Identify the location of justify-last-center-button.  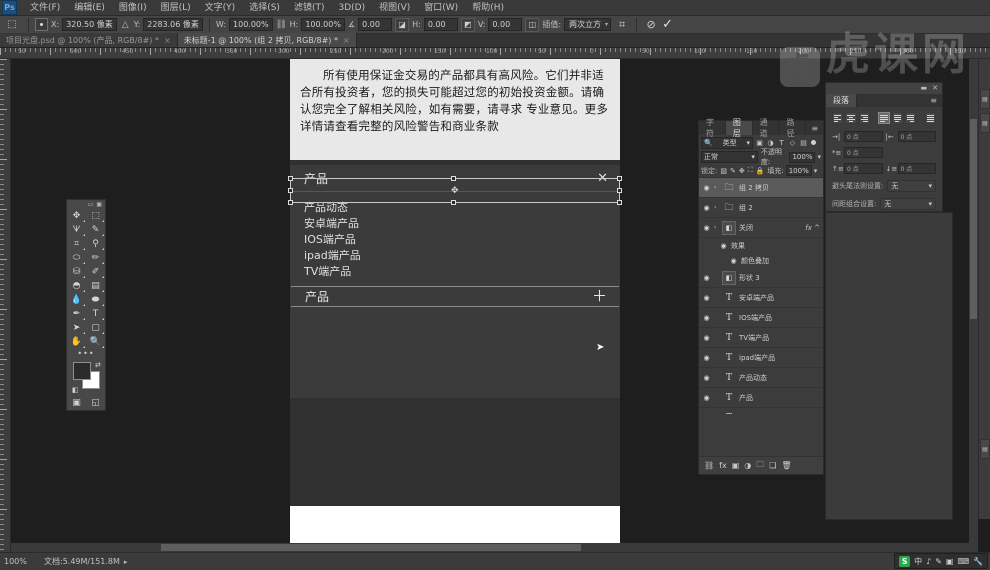
(897, 118).